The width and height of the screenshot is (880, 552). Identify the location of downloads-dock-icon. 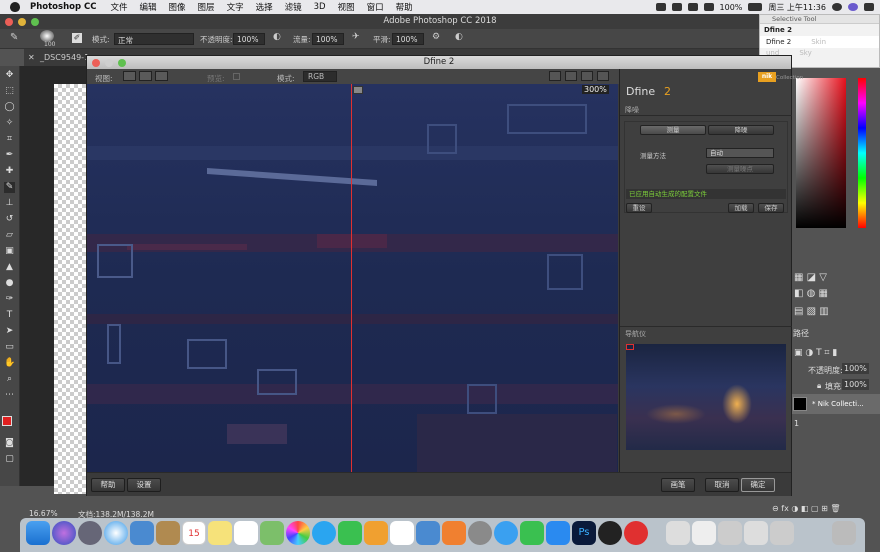
(782, 533).